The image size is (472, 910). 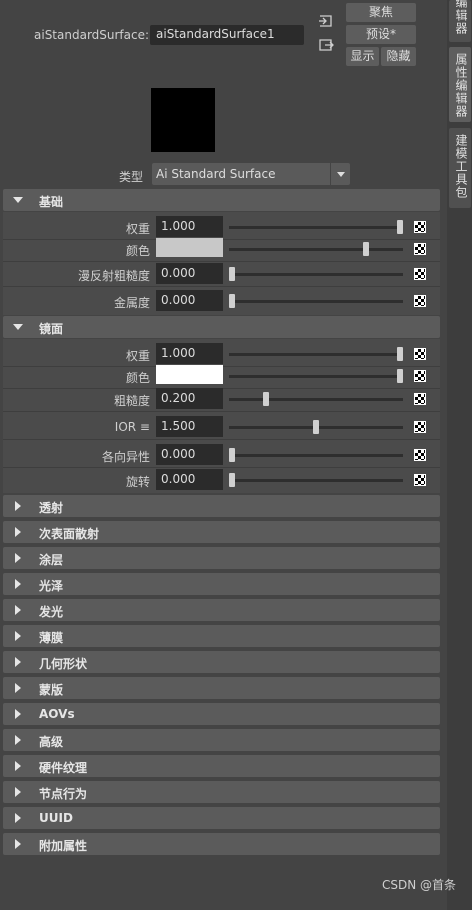 I want to click on node-name-field: aiStandardSurface1, so click(x=227, y=35).